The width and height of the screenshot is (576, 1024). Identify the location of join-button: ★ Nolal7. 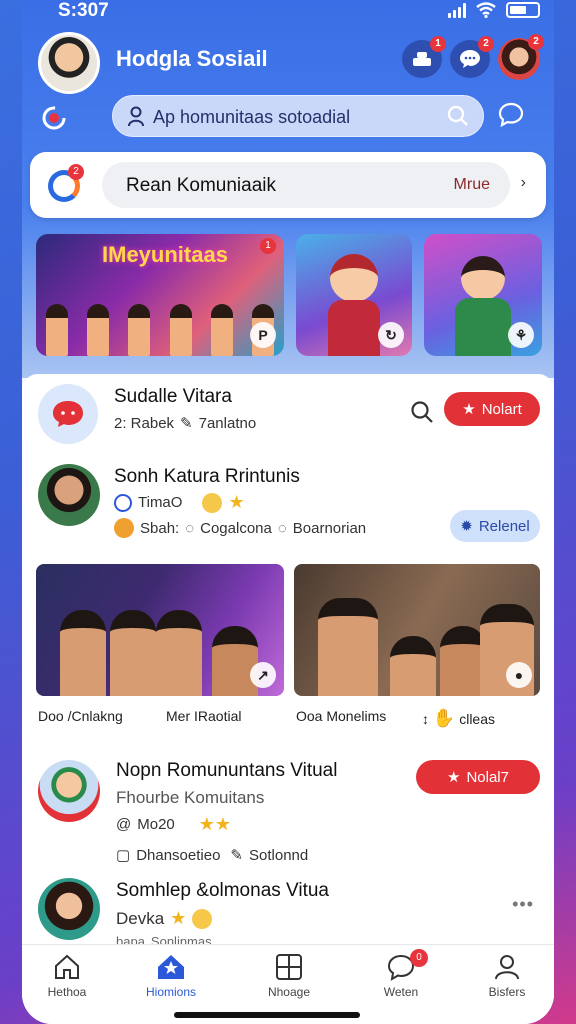
(478, 777).